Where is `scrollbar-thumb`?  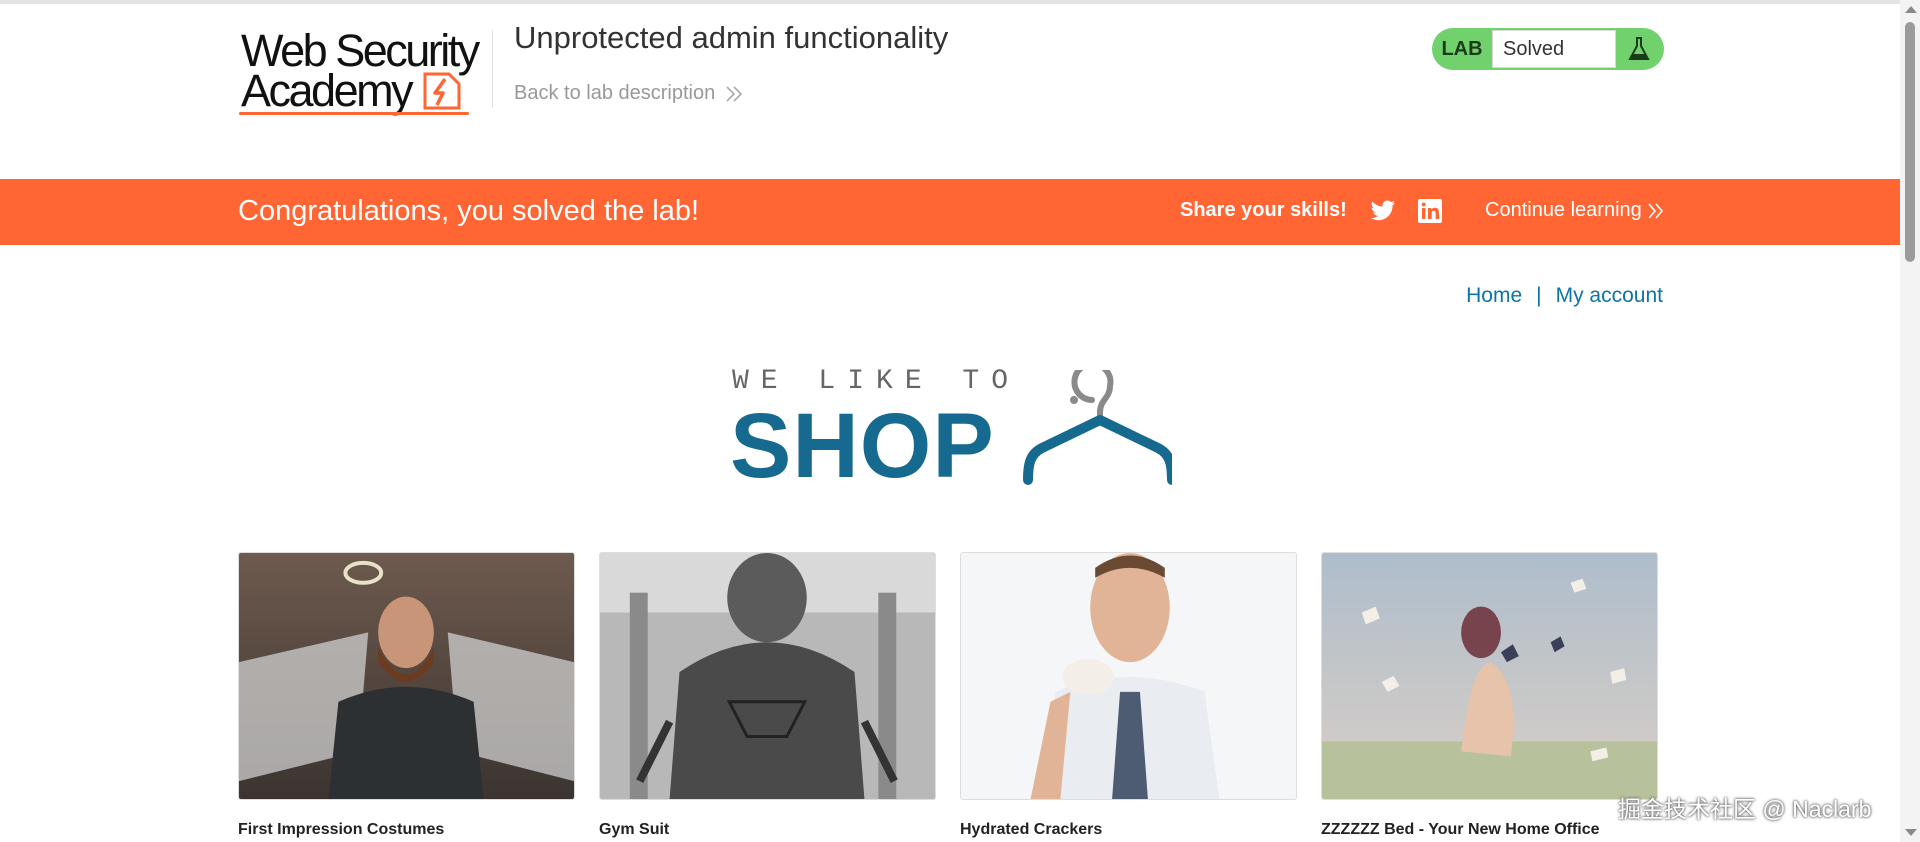 scrollbar-thumb is located at coordinates (1910, 142).